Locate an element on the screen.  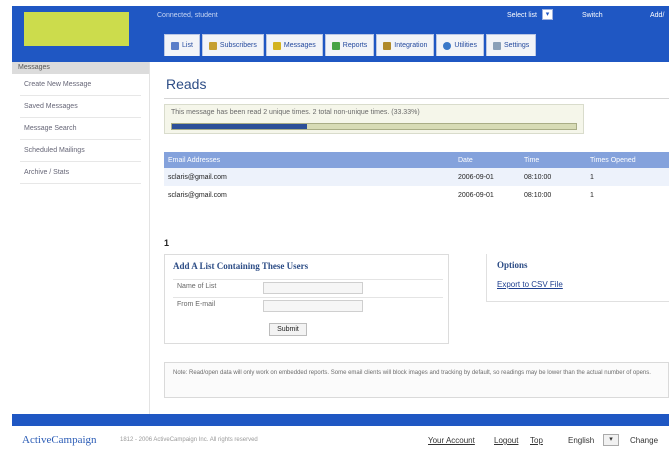
select-list-label: Select list is located at coordinates (522, 15).